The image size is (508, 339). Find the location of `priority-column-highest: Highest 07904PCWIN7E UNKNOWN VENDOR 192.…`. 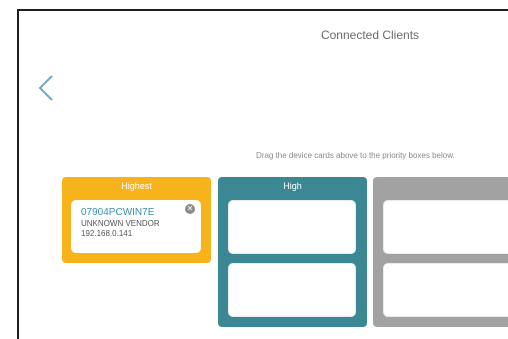

priority-column-highest: Highest 07904PCWIN7E UNKNOWN VENDOR 192.… is located at coordinates (136, 220).